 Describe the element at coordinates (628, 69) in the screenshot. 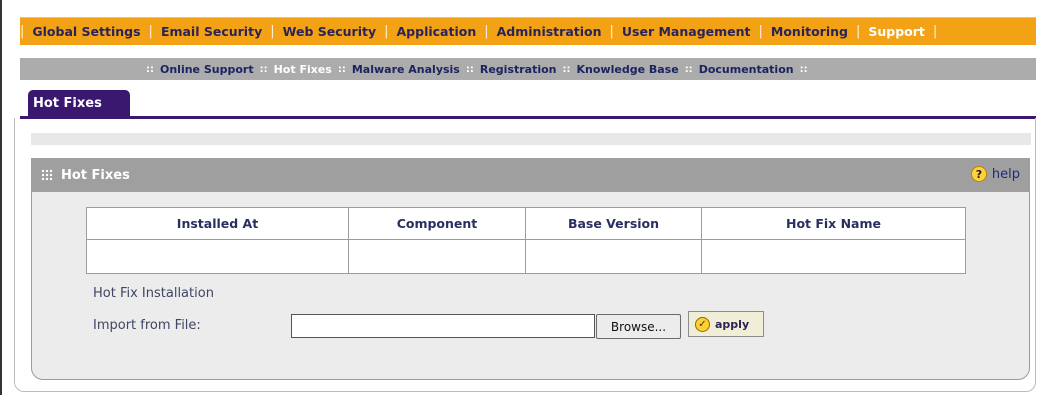

I see `sub-nav-knowledge-base: Knowledge Base` at that location.